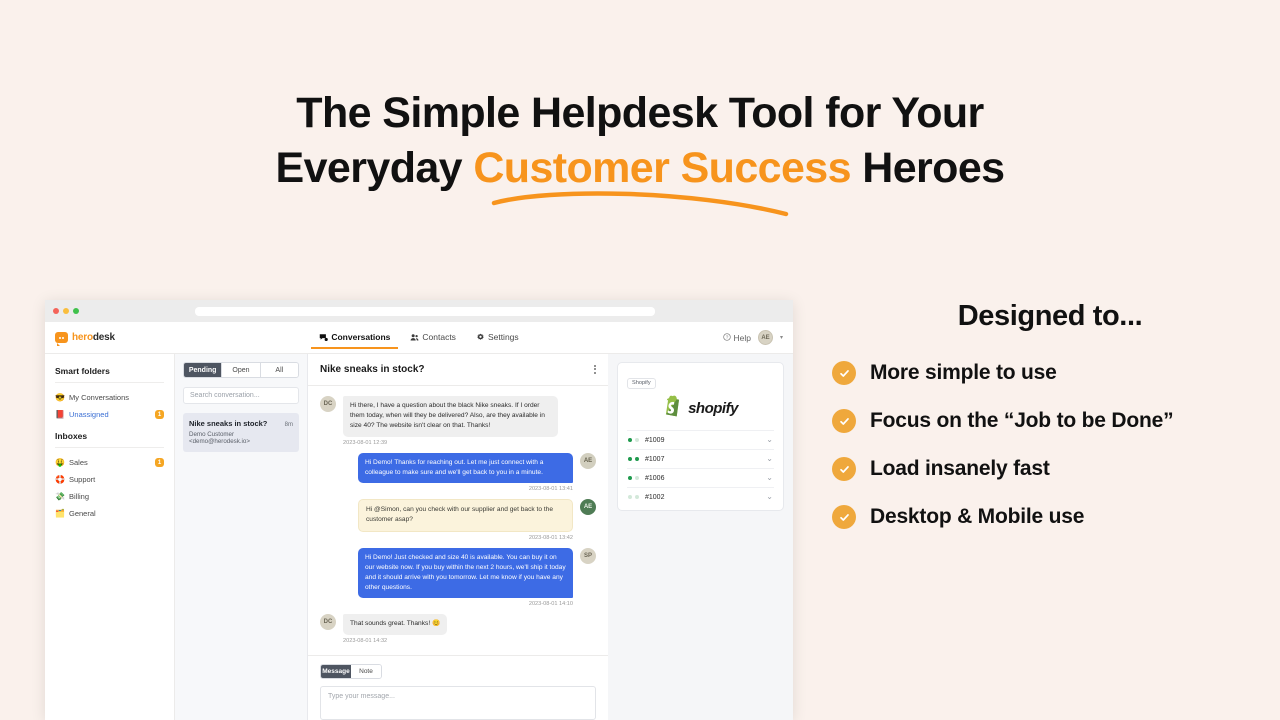  What do you see at coordinates (1056, 469) in the screenshot?
I see `benefit-item: Load insanely fast` at bounding box center [1056, 469].